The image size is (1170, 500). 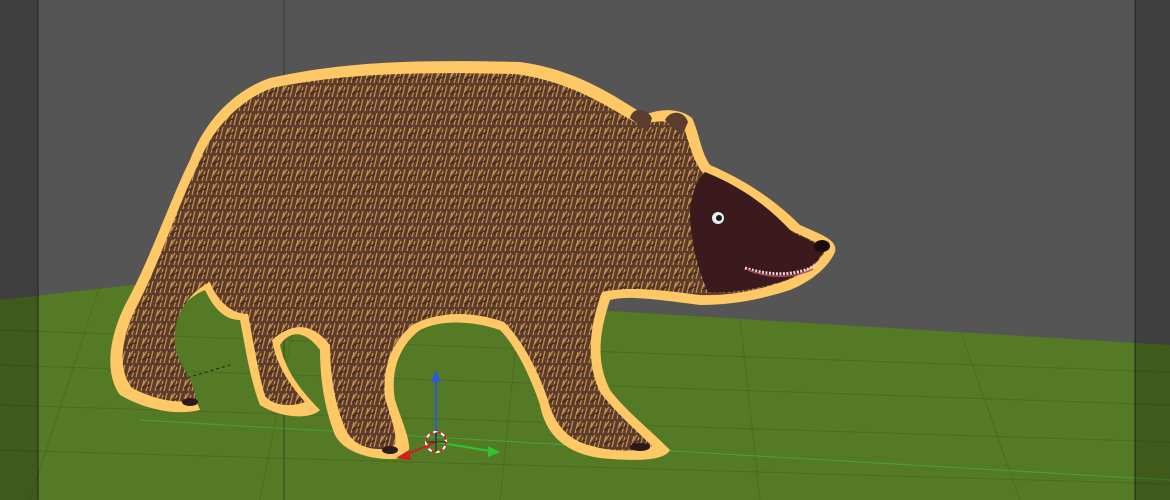 What do you see at coordinates (19, 250) in the screenshot?
I see `left-panel-shade` at bounding box center [19, 250].